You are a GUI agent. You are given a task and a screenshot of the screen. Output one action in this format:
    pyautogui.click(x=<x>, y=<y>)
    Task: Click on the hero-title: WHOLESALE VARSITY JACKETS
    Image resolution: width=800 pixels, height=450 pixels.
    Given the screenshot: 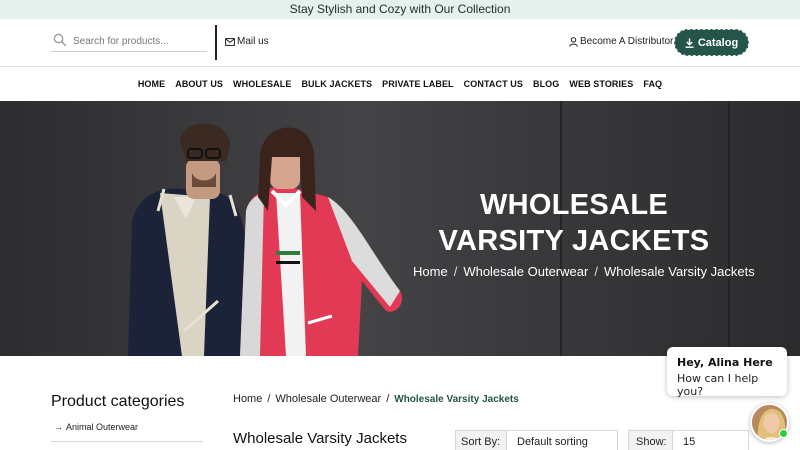 What is the action you would take?
    pyautogui.click(x=574, y=223)
    